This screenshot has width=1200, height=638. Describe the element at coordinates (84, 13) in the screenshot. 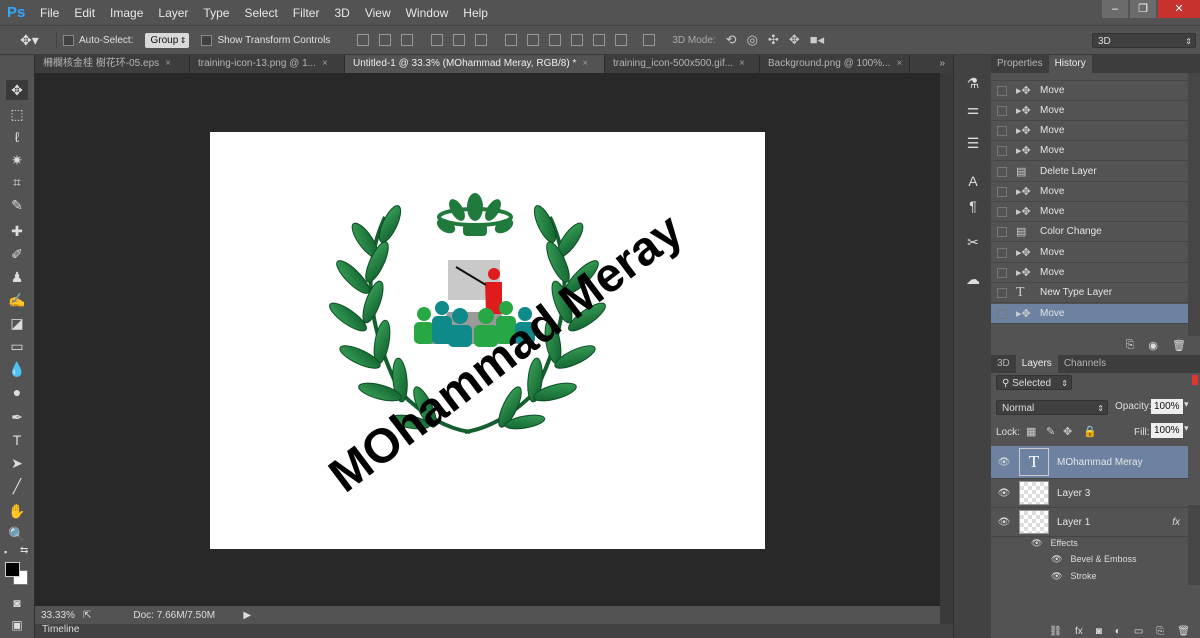

I see `menu-edit: Edit` at that location.